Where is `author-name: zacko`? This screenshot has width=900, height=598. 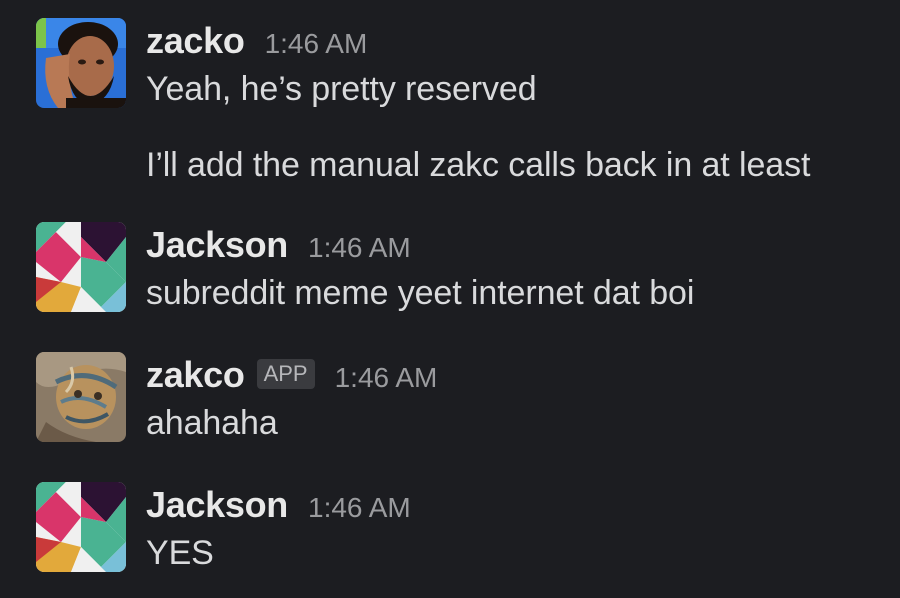 author-name: zacko is located at coordinates (195, 41).